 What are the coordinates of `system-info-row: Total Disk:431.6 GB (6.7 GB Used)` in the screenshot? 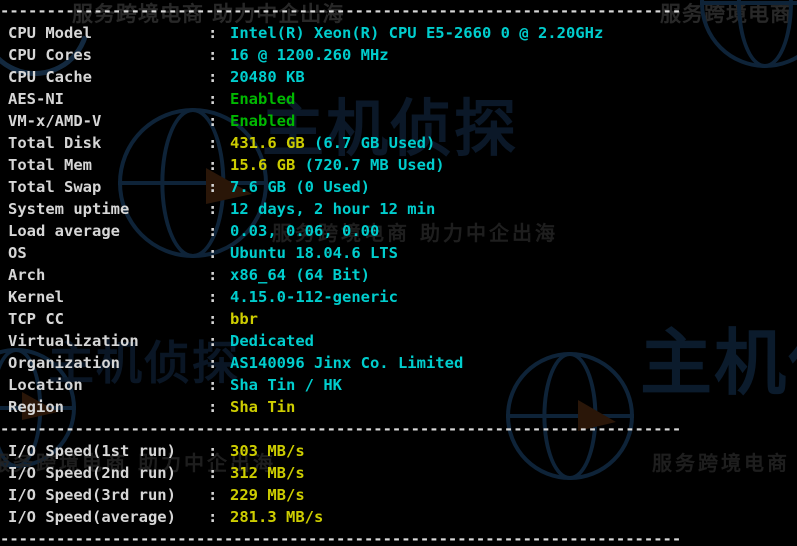 It's located at (398, 143).